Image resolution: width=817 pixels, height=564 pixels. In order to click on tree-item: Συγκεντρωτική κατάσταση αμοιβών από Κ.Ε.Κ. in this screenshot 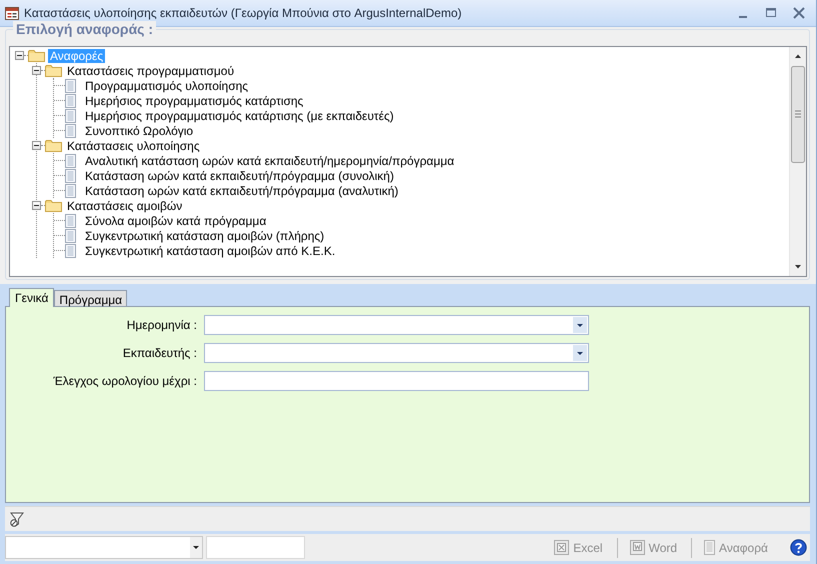, I will do `click(210, 251)`.